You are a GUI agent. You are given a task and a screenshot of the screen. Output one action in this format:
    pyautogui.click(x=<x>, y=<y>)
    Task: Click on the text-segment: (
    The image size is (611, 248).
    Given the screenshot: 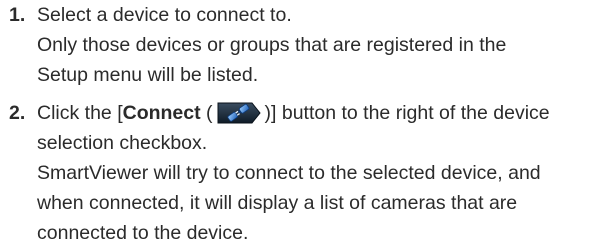 What is the action you would take?
    pyautogui.click(x=206, y=113)
    